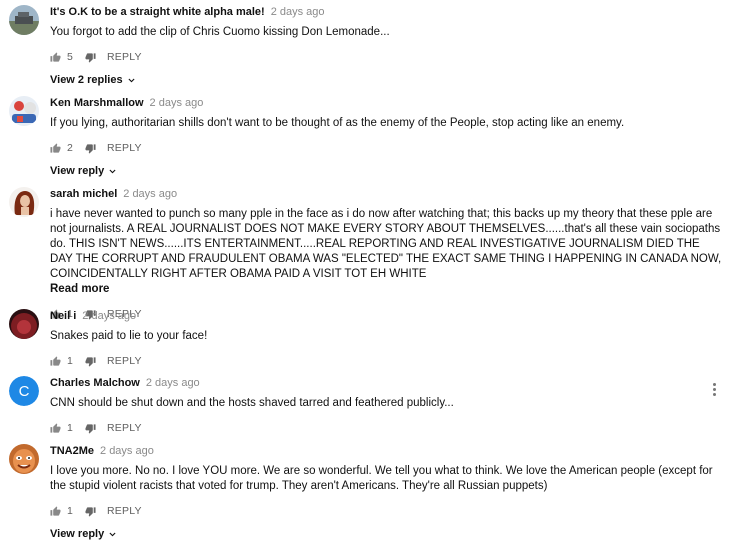  Describe the element at coordinates (129, 336) in the screenshot. I see `comment-text: Snakes paid to lie to your face!` at that location.